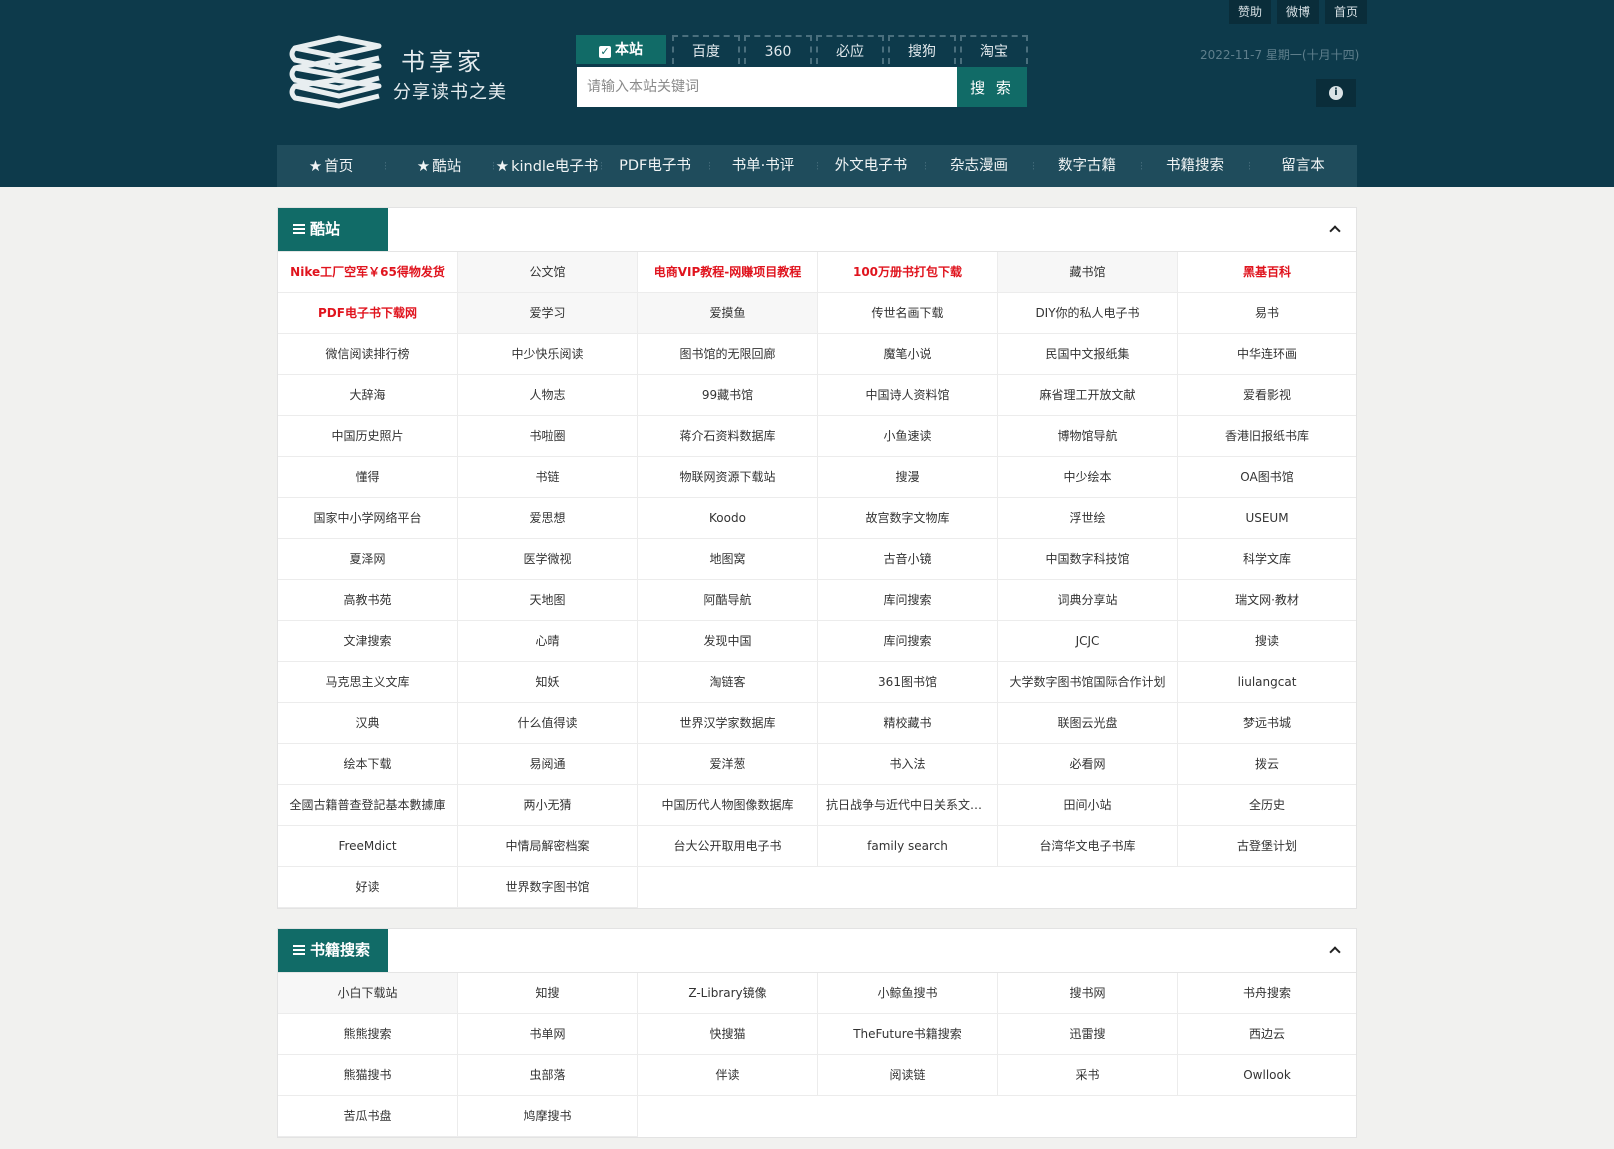  Describe the element at coordinates (548, 1116) in the screenshot. I see `site-link: 鸠摩搜书` at that location.